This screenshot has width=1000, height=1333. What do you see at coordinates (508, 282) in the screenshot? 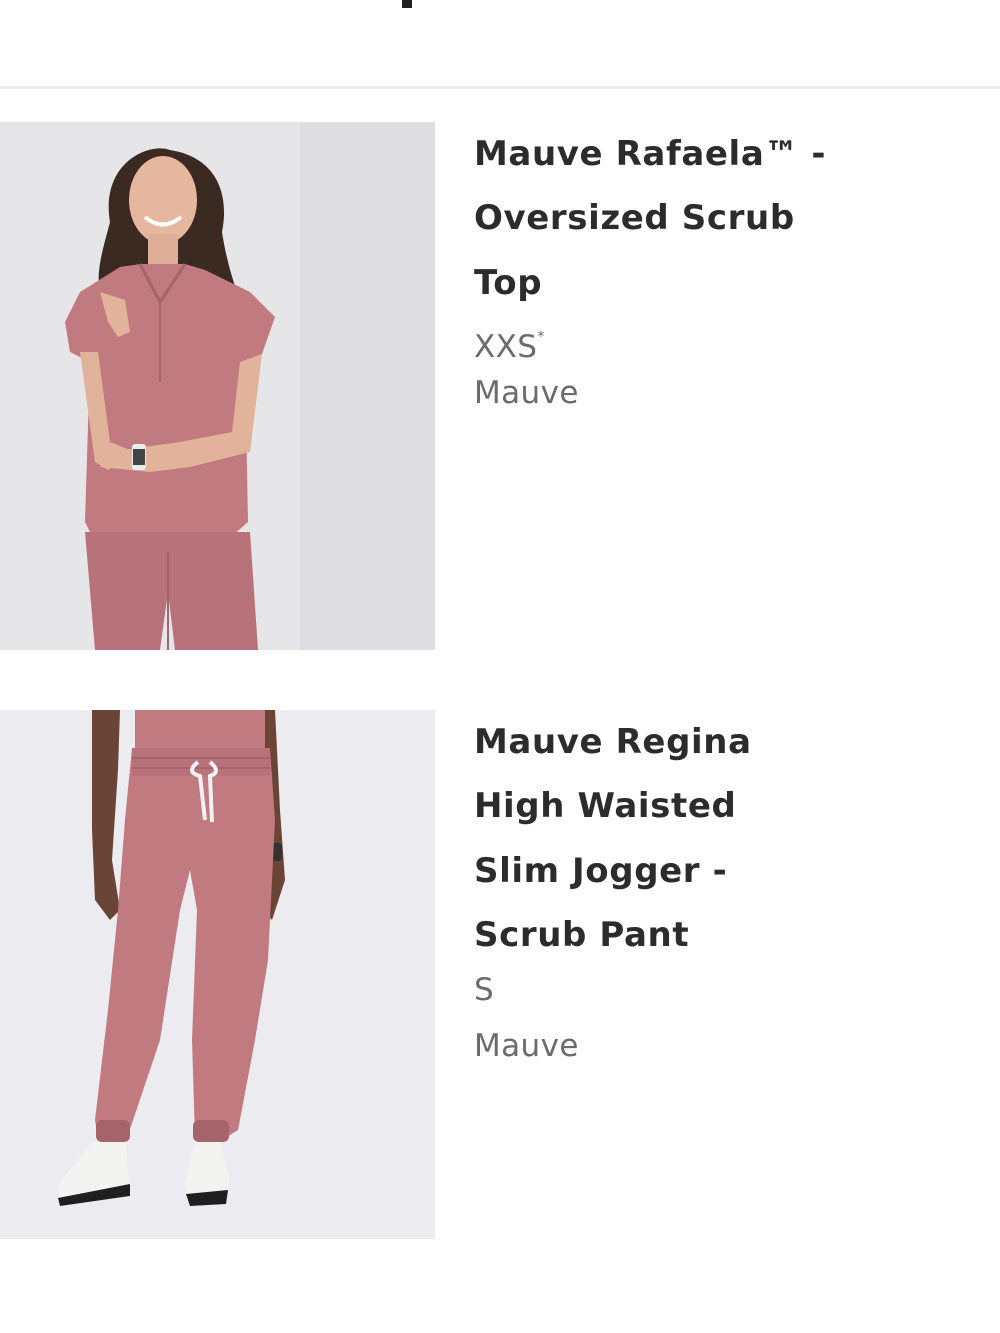
I see `title-line: Top` at bounding box center [508, 282].